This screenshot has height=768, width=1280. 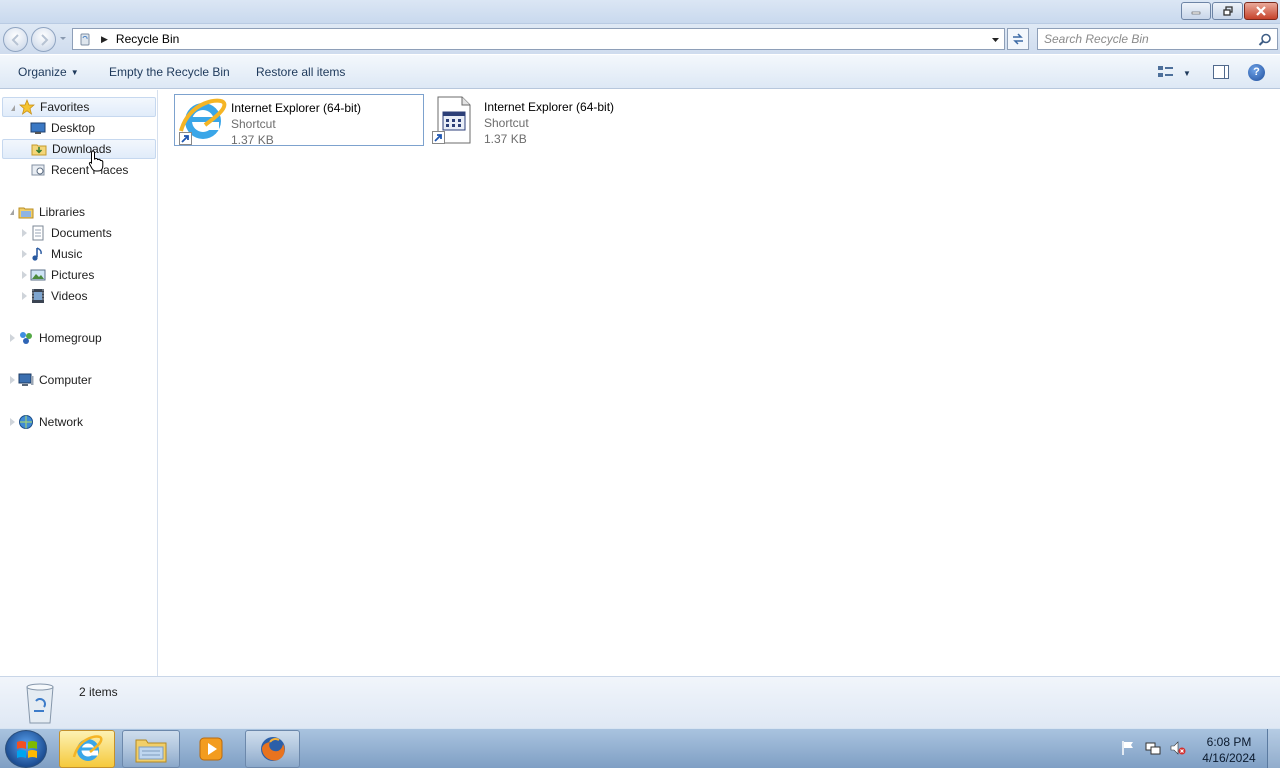 What do you see at coordinates (1221, 72) in the screenshot?
I see `preview-pane-icon` at bounding box center [1221, 72].